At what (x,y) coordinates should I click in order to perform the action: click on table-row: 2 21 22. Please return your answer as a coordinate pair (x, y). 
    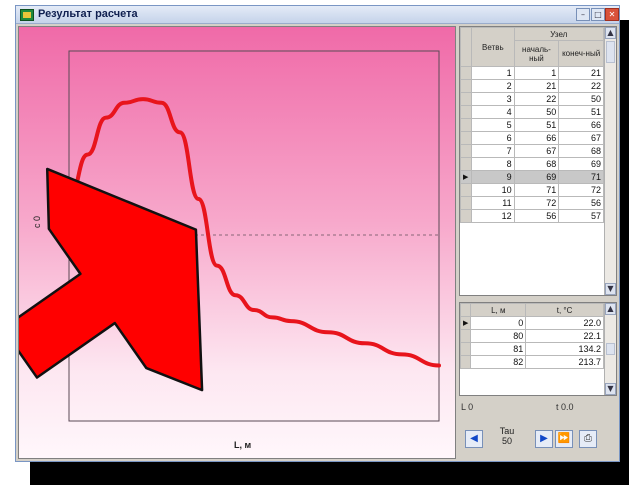
    Looking at the image, I should click on (531, 86).